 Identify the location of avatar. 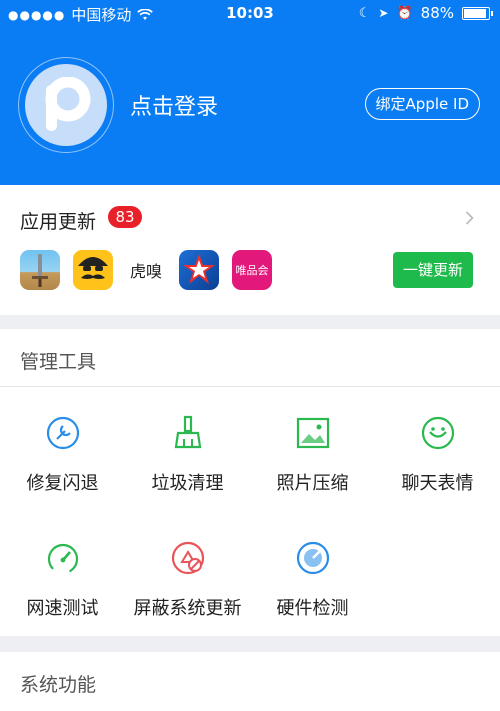
(66, 105).